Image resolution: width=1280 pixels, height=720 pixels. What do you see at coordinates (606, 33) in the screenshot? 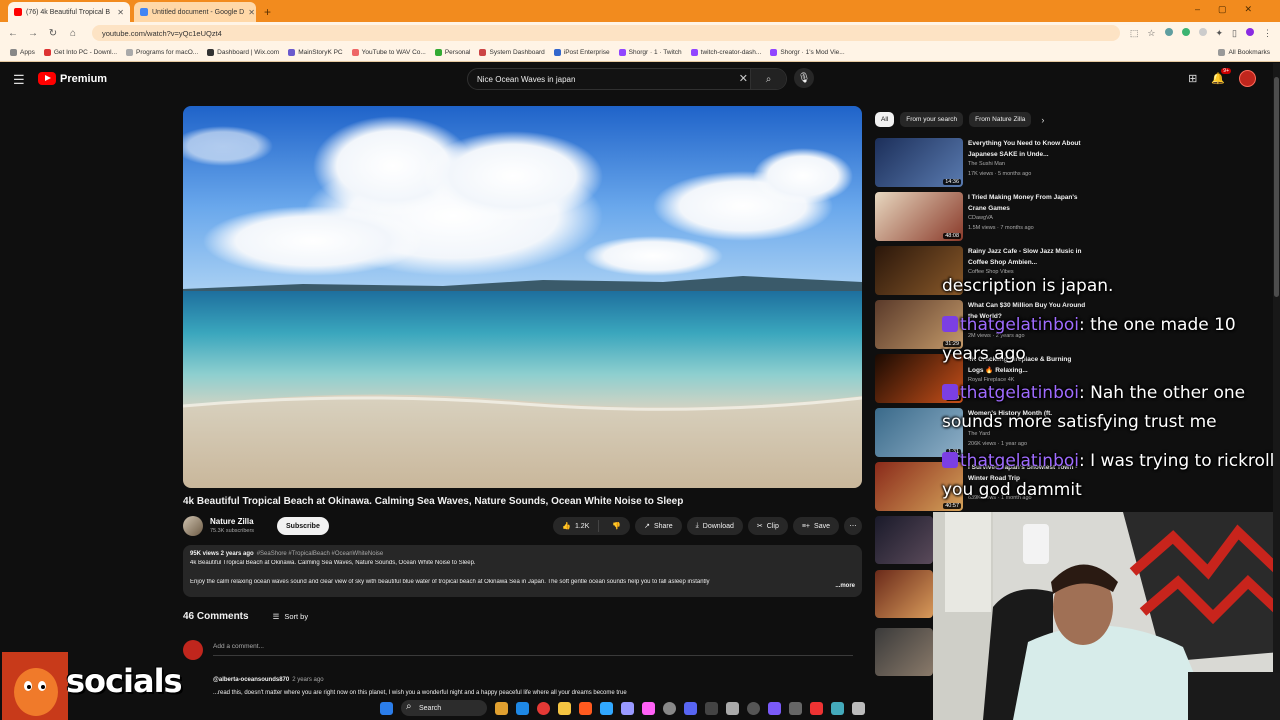
I see `url-field: youtube.com/watch?v=yQc1eUQzt4` at bounding box center [606, 33].